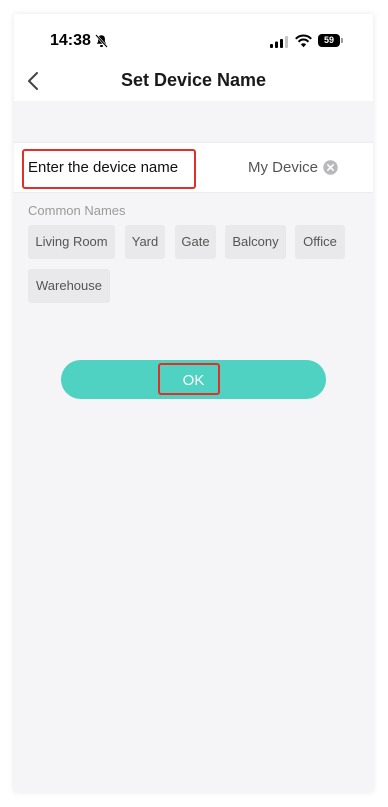 The width and height of the screenshot is (388, 807). I want to click on wifi-icon, so click(303, 41).